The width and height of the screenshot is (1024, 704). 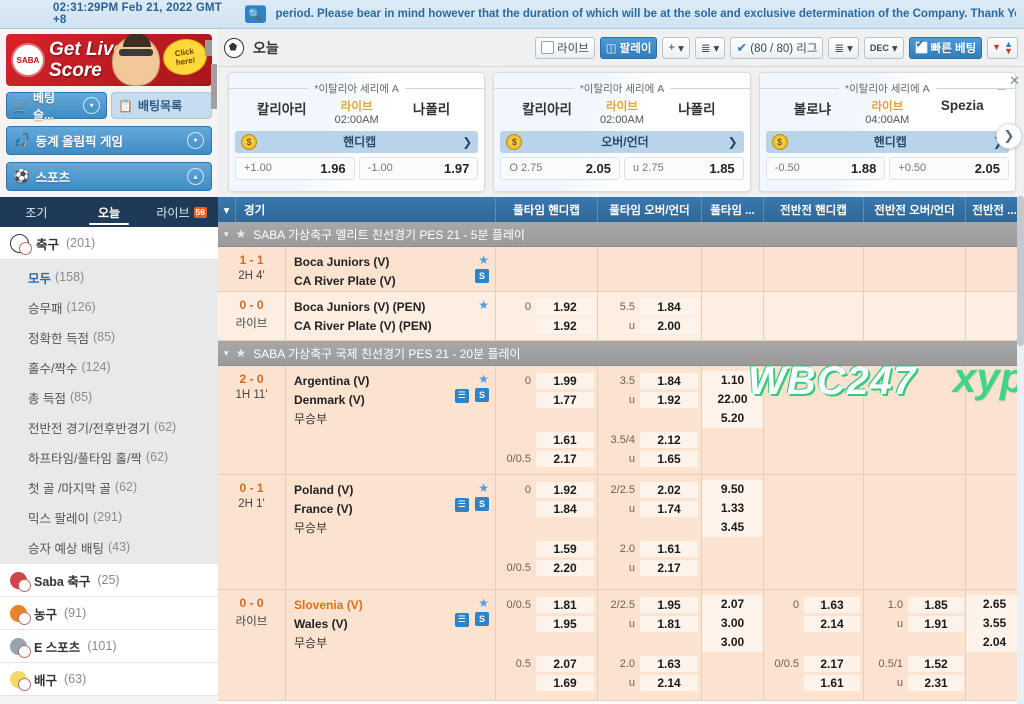 I want to click on card-odd-over: O 2.75 2.05, so click(x=560, y=168).